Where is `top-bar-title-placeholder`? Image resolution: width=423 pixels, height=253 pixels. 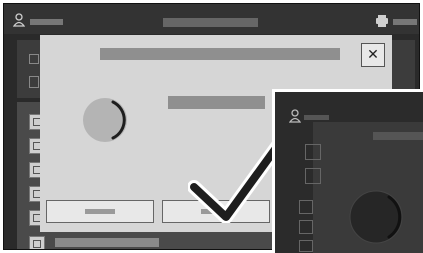
top-bar-title-placeholder is located at coordinates (210, 22).